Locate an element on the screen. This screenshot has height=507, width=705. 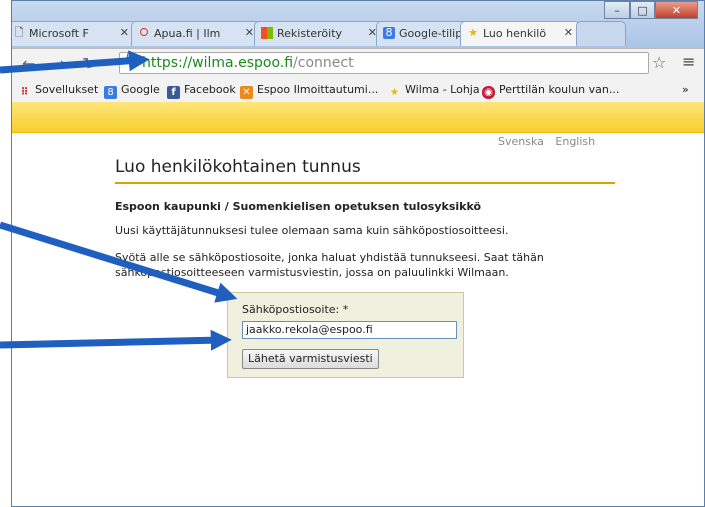
header-banner is located at coordinates (358, 117).